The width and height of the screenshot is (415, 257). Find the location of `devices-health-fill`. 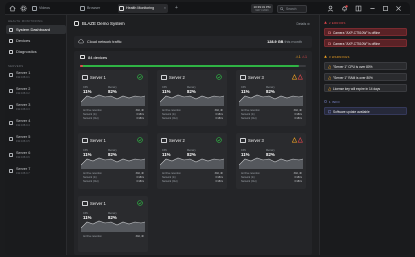

devices-health-fill is located at coordinates (190, 66).